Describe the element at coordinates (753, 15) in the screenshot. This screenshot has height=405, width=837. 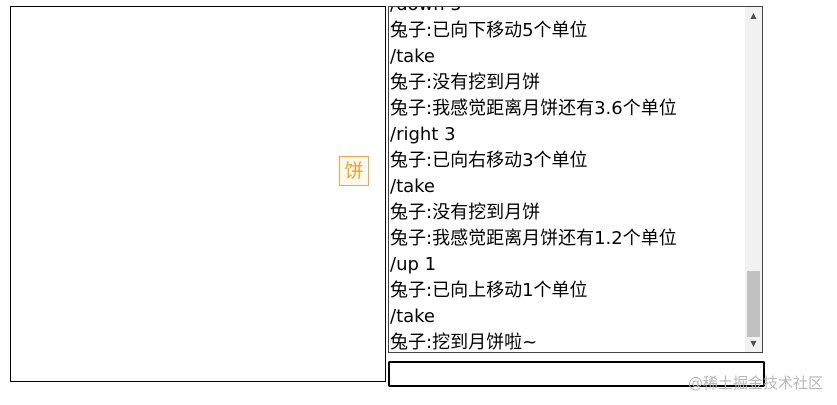
I see `scroll-up-icon: ▲` at that location.